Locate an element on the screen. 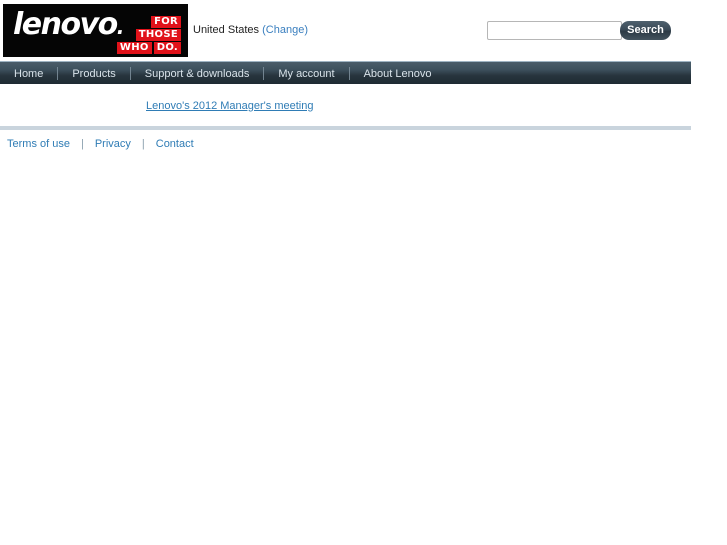  footer-link-terms-of-use: Terms of use is located at coordinates (38, 144).